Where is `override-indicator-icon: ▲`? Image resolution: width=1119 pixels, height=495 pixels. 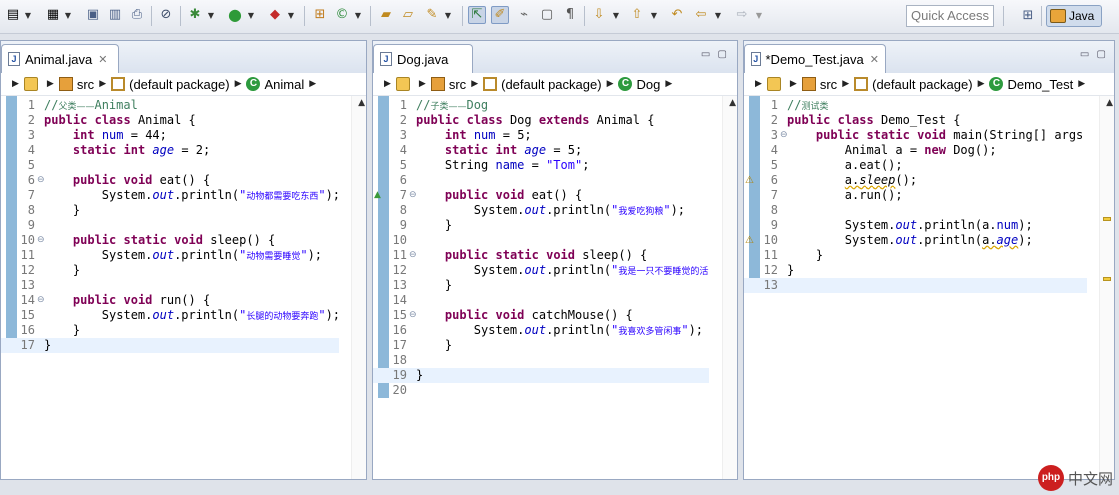 override-indicator-icon: ▲ is located at coordinates (377, 195).